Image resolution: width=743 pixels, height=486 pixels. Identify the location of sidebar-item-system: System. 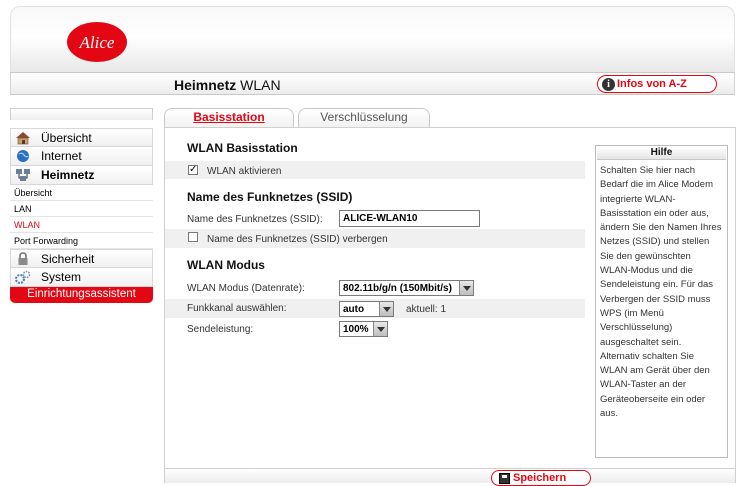
(81, 277).